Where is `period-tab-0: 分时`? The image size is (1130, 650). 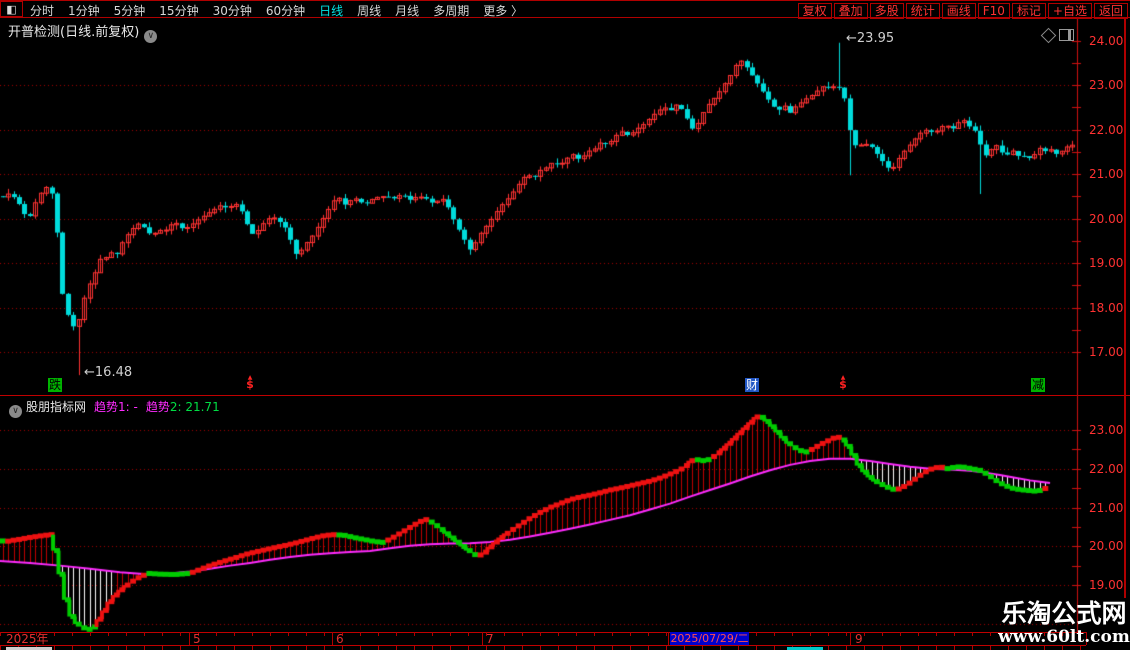
period-tab-0: 分时 is located at coordinates (42, 11).